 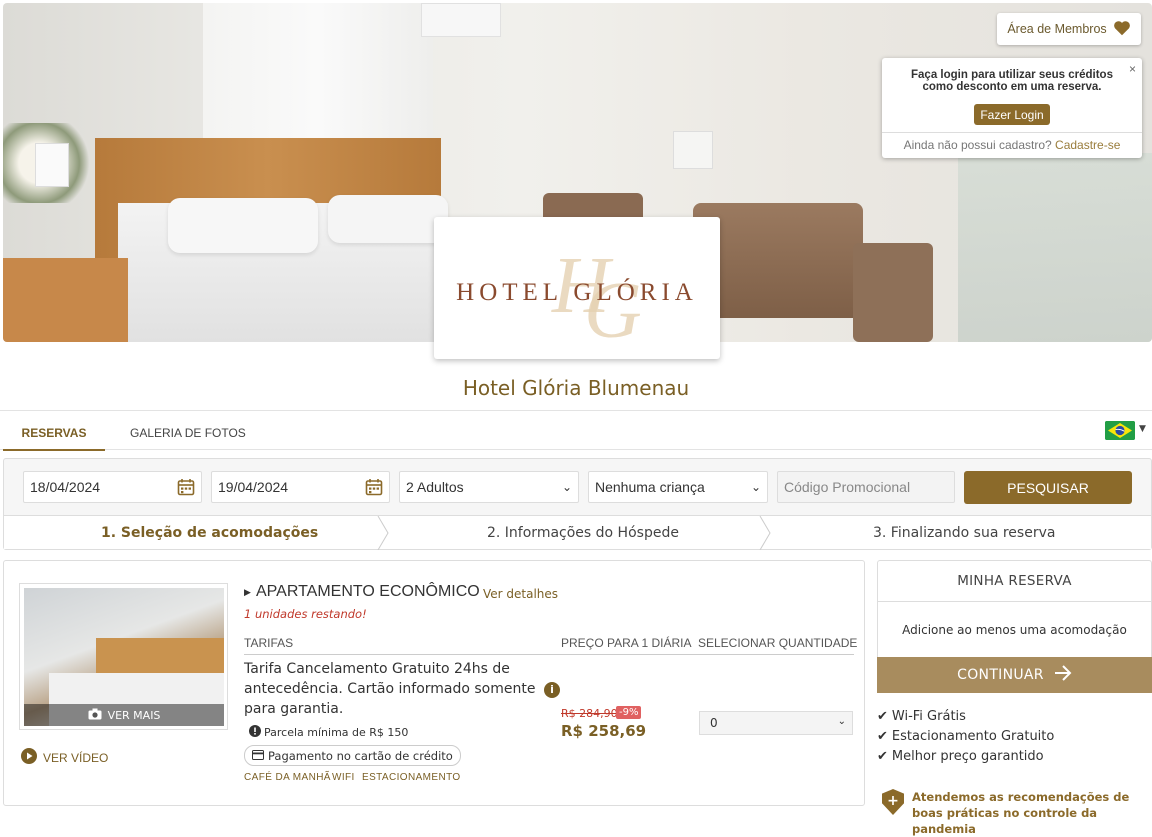 What do you see at coordinates (1063, 675) in the screenshot?
I see `arrow-right-icon` at bounding box center [1063, 675].